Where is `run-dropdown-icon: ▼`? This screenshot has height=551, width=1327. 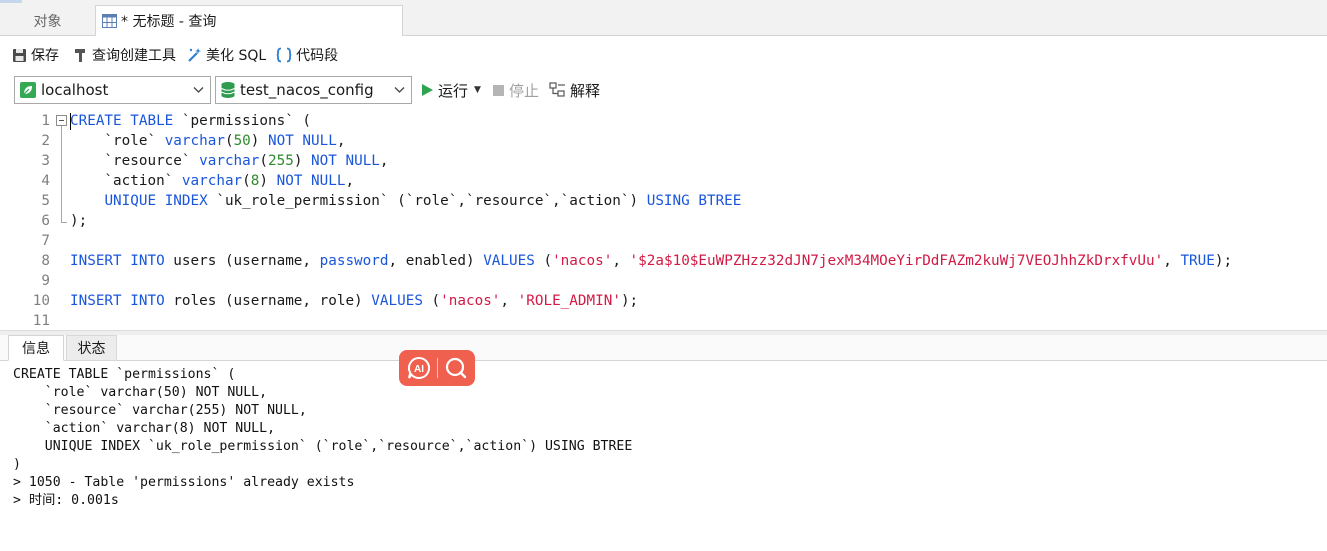 run-dropdown-icon: ▼ is located at coordinates (477, 90).